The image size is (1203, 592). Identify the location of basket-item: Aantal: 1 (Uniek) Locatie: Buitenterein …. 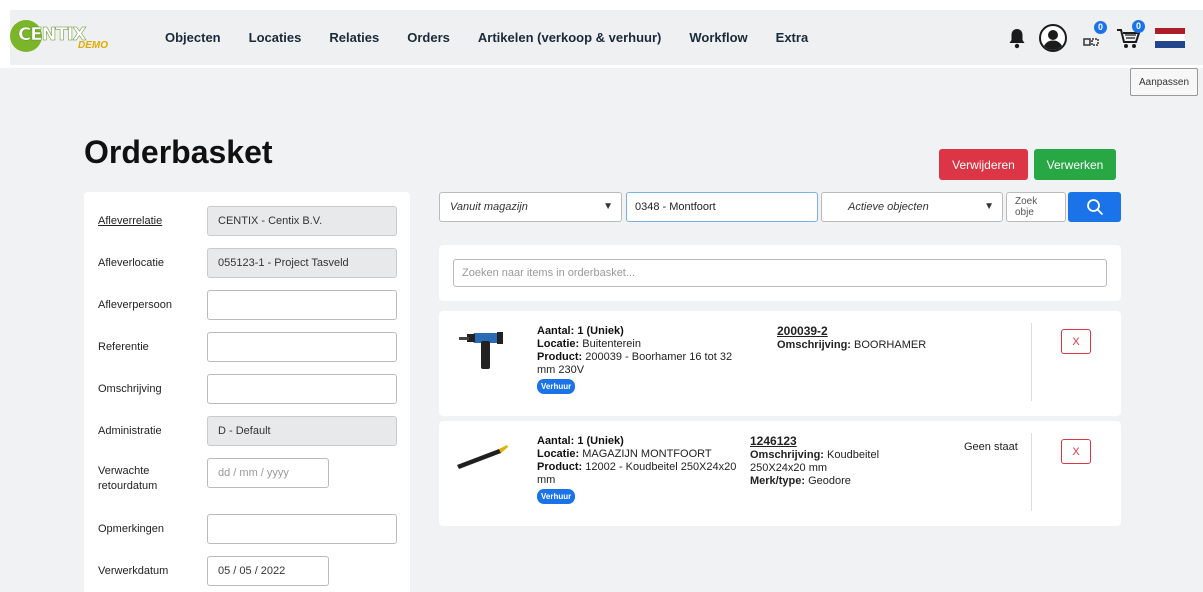
(780, 363).